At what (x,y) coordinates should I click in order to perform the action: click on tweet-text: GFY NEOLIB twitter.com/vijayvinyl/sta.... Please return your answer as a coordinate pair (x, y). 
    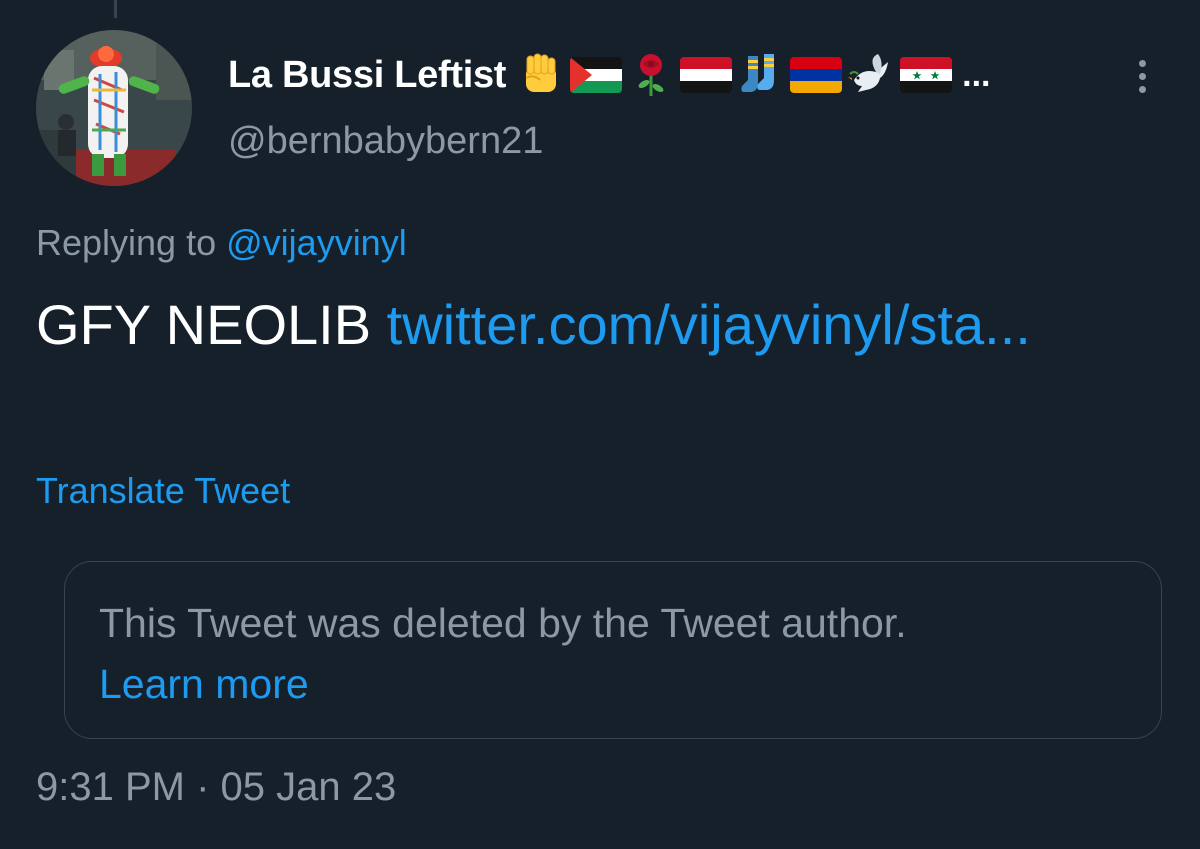
    Looking at the image, I should click on (601, 325).